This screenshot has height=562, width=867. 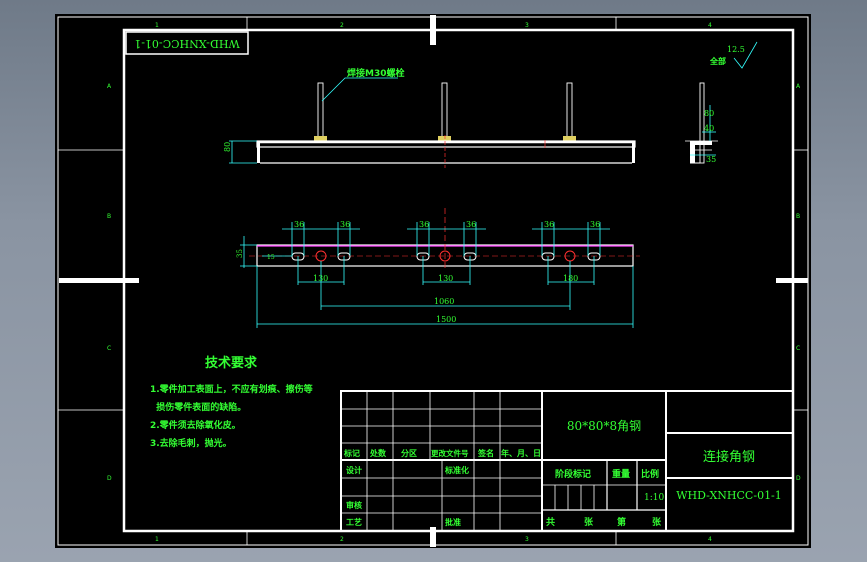 I want to click on dim-1500: 1500, so click(x=446, y=319).